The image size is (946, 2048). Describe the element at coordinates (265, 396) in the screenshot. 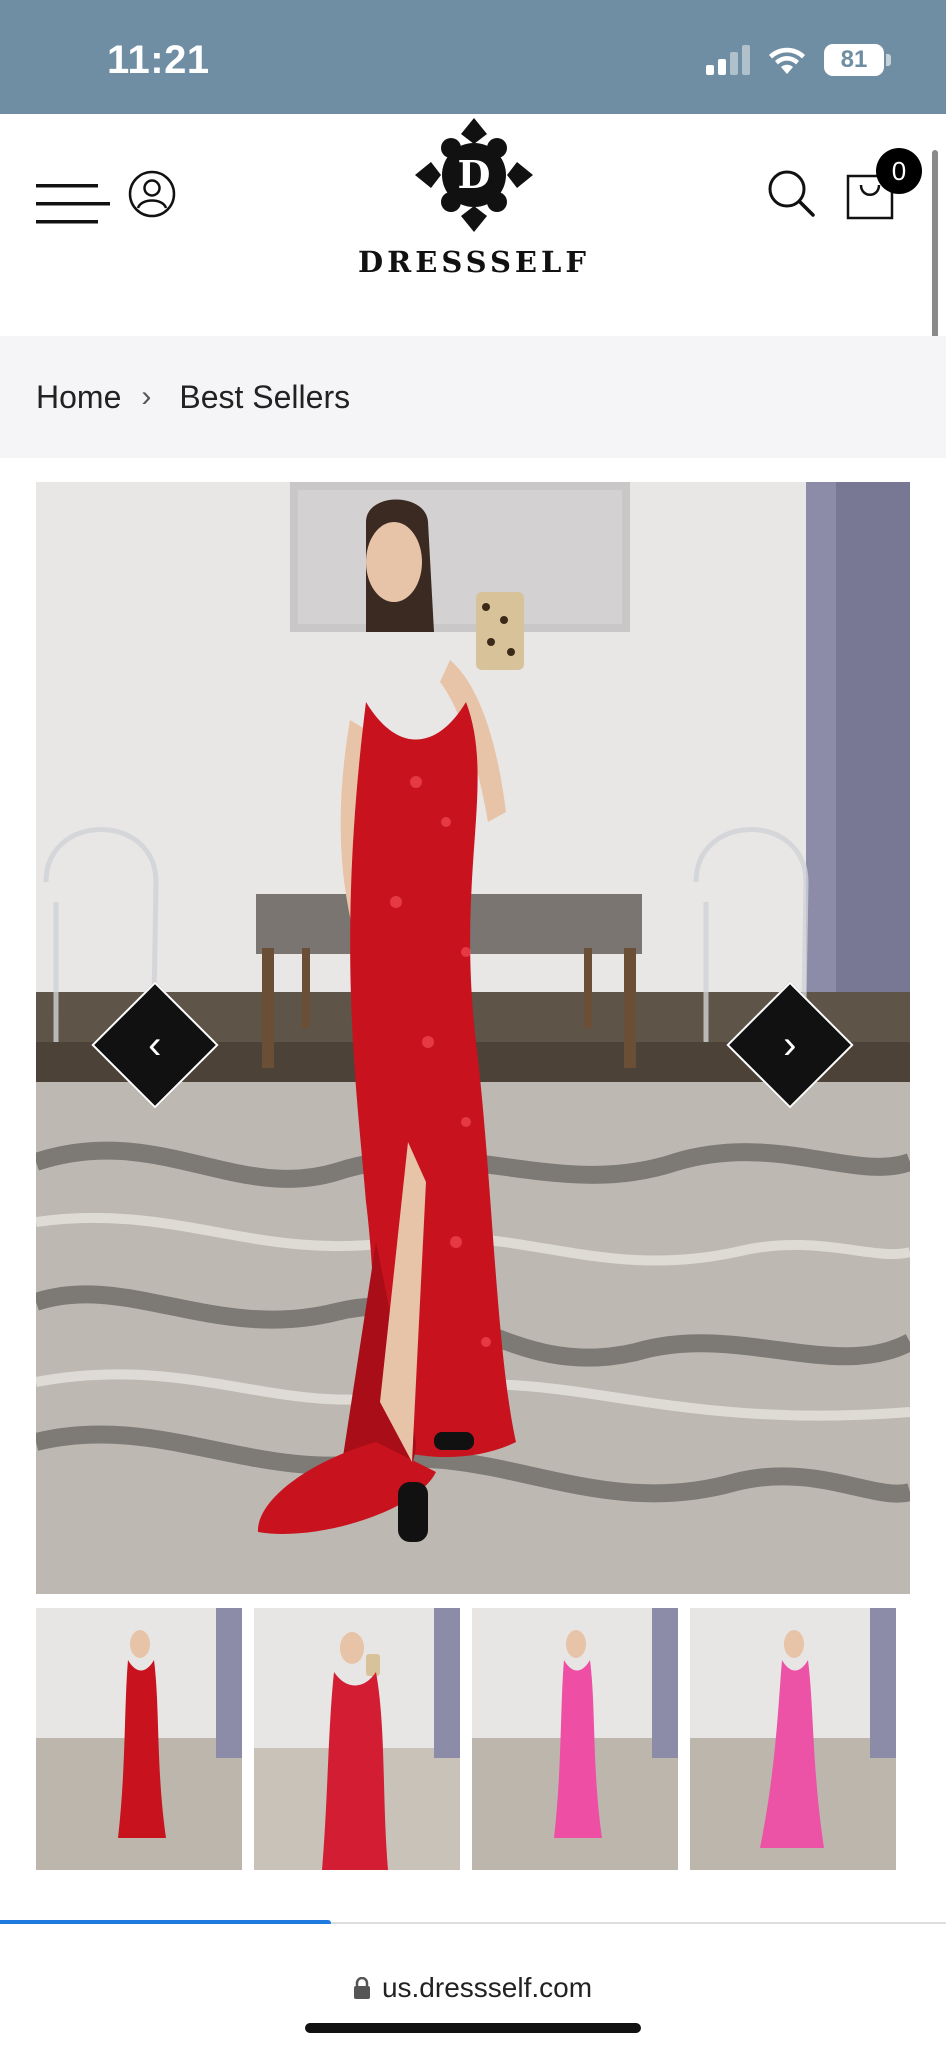

I see `breadcrumb-current: Best Sellers` at that location.